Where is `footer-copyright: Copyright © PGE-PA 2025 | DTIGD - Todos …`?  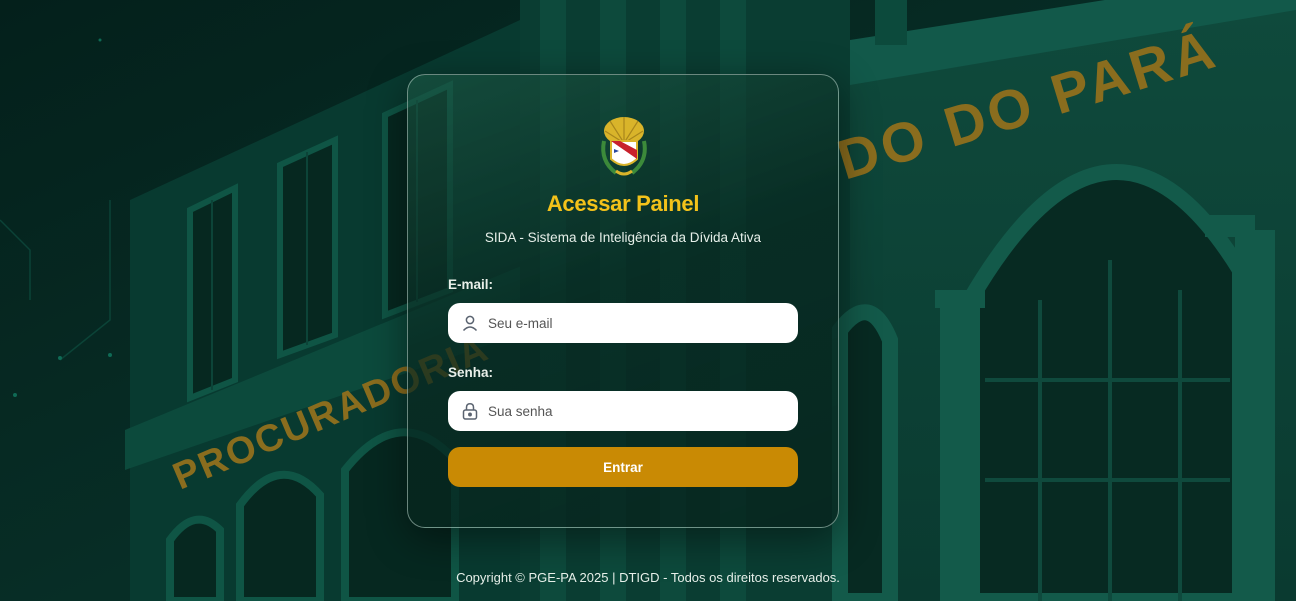
footer-copyright: Copyright © PGE-PA 2025 | DTIGD - Todos … is located at coordinates (648, 577).